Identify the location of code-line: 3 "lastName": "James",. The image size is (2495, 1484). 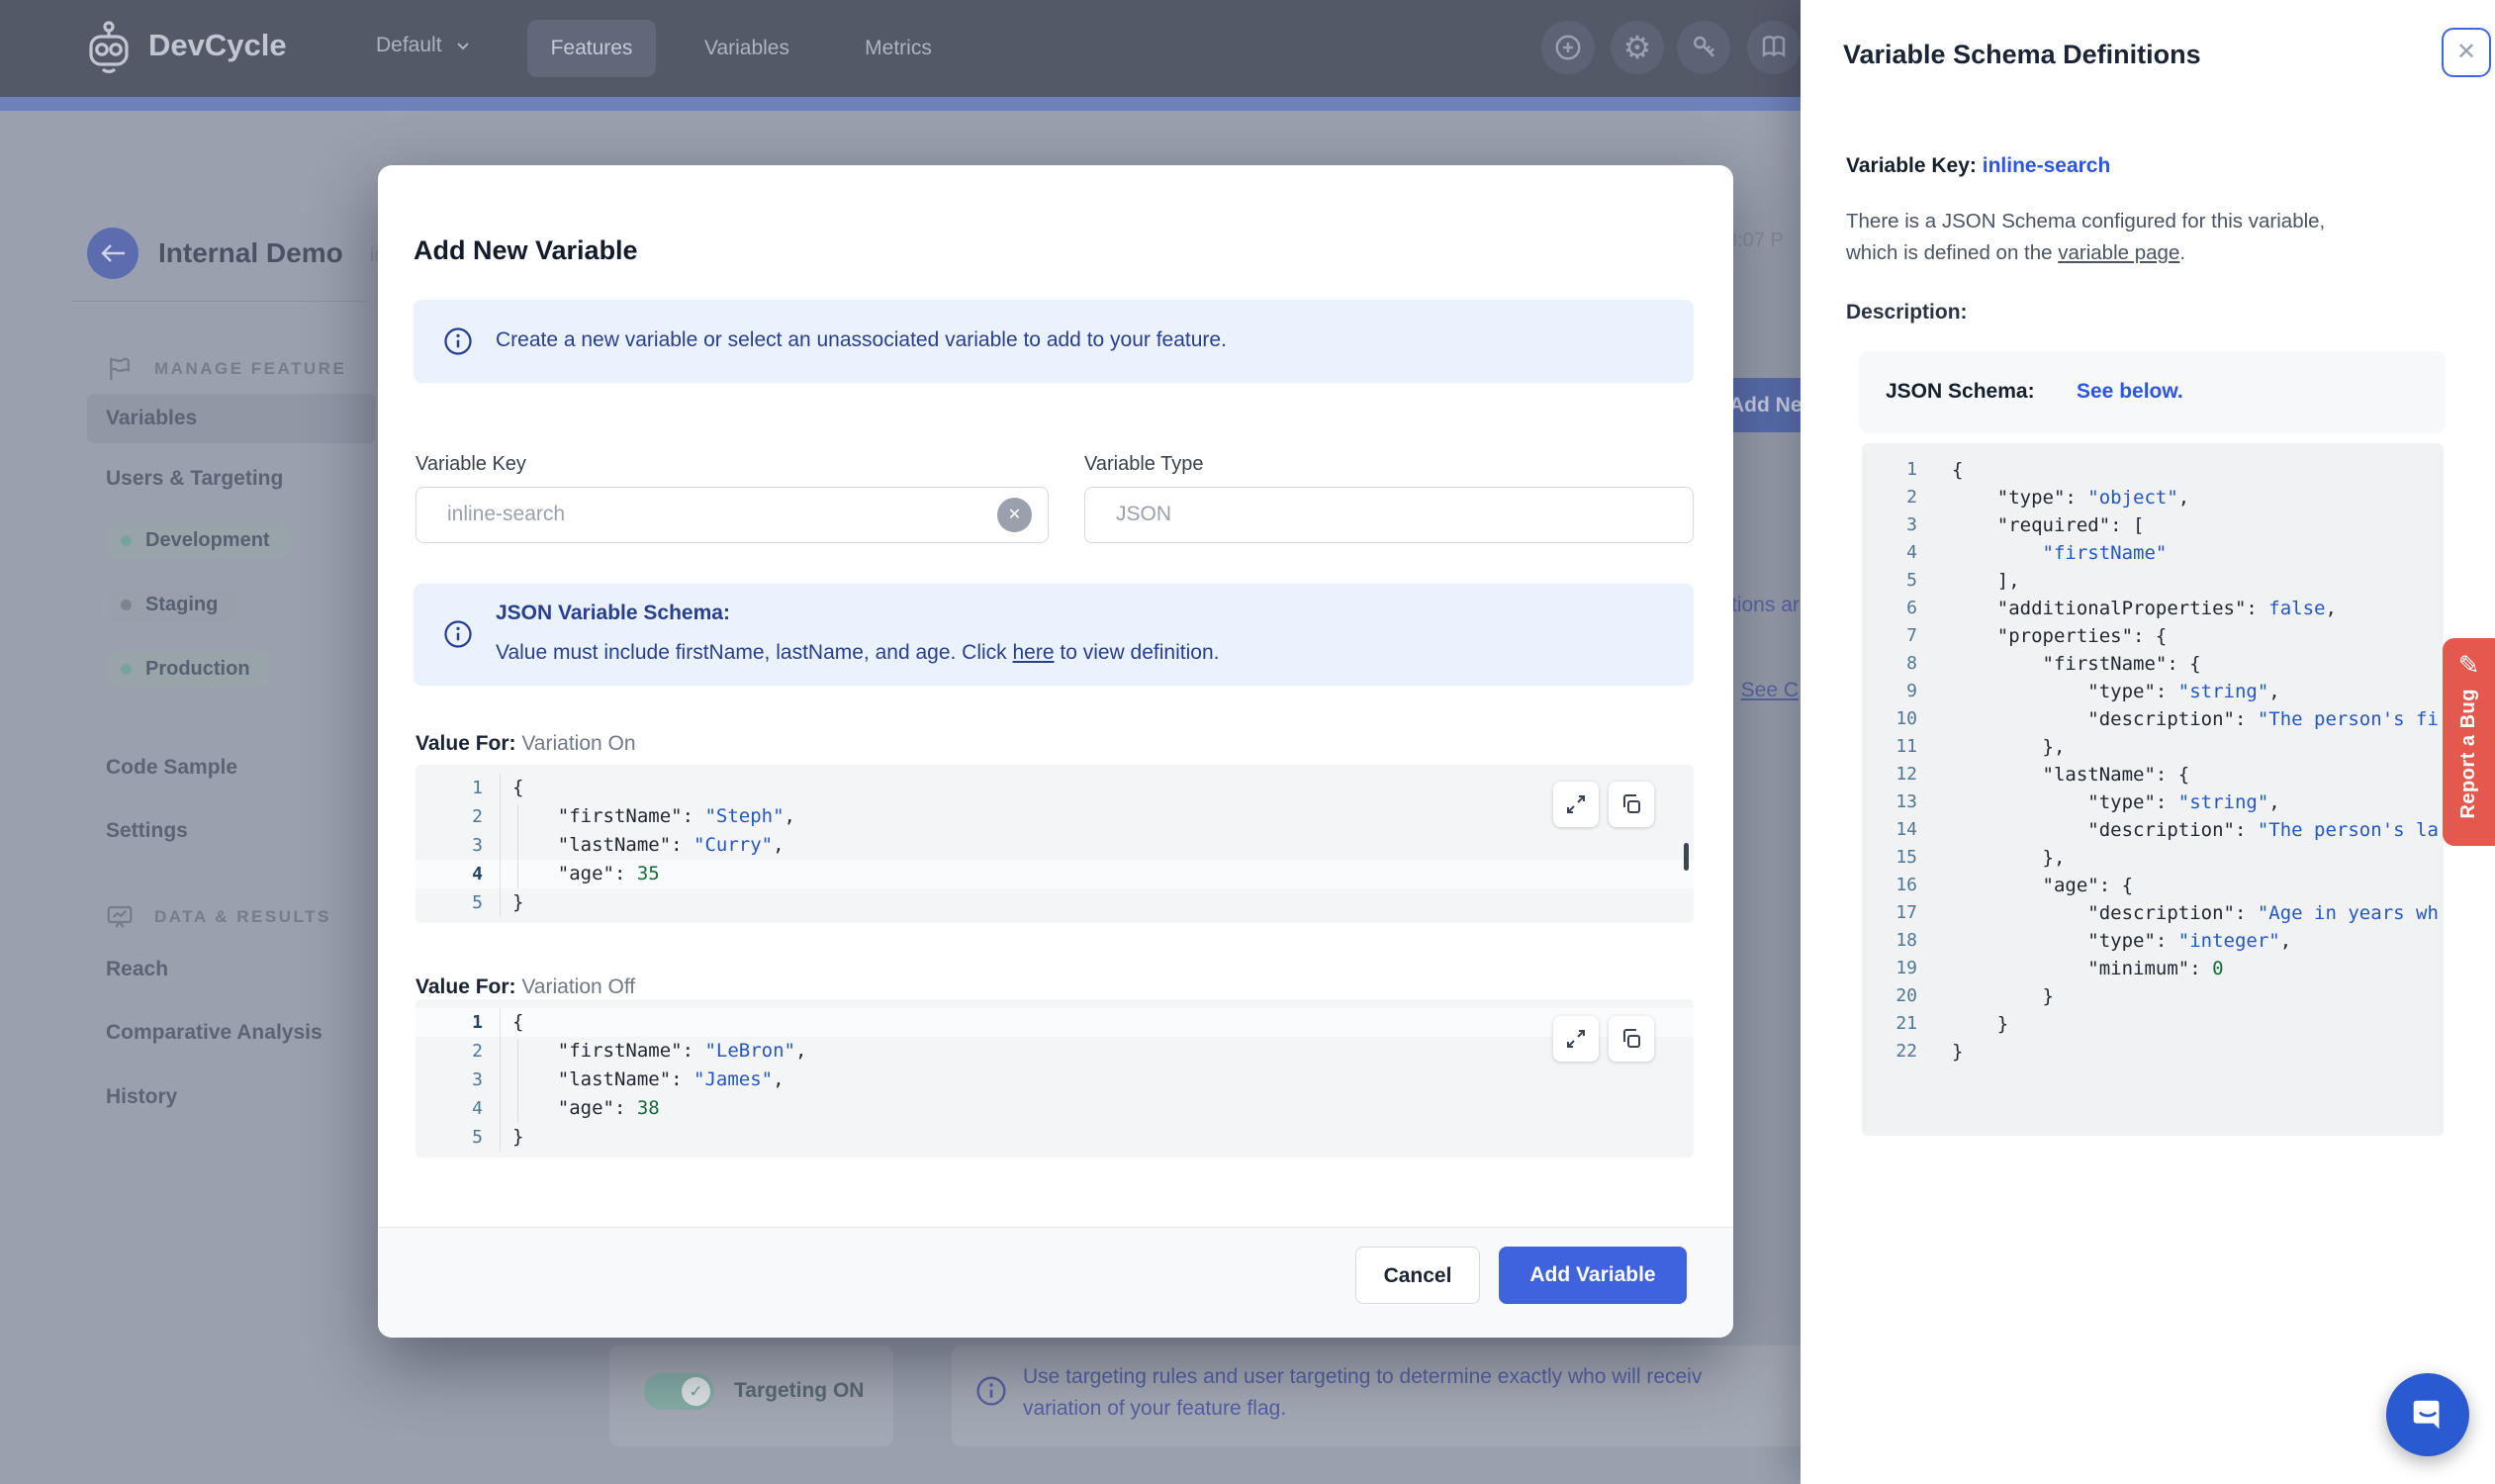
(1055, 1080).